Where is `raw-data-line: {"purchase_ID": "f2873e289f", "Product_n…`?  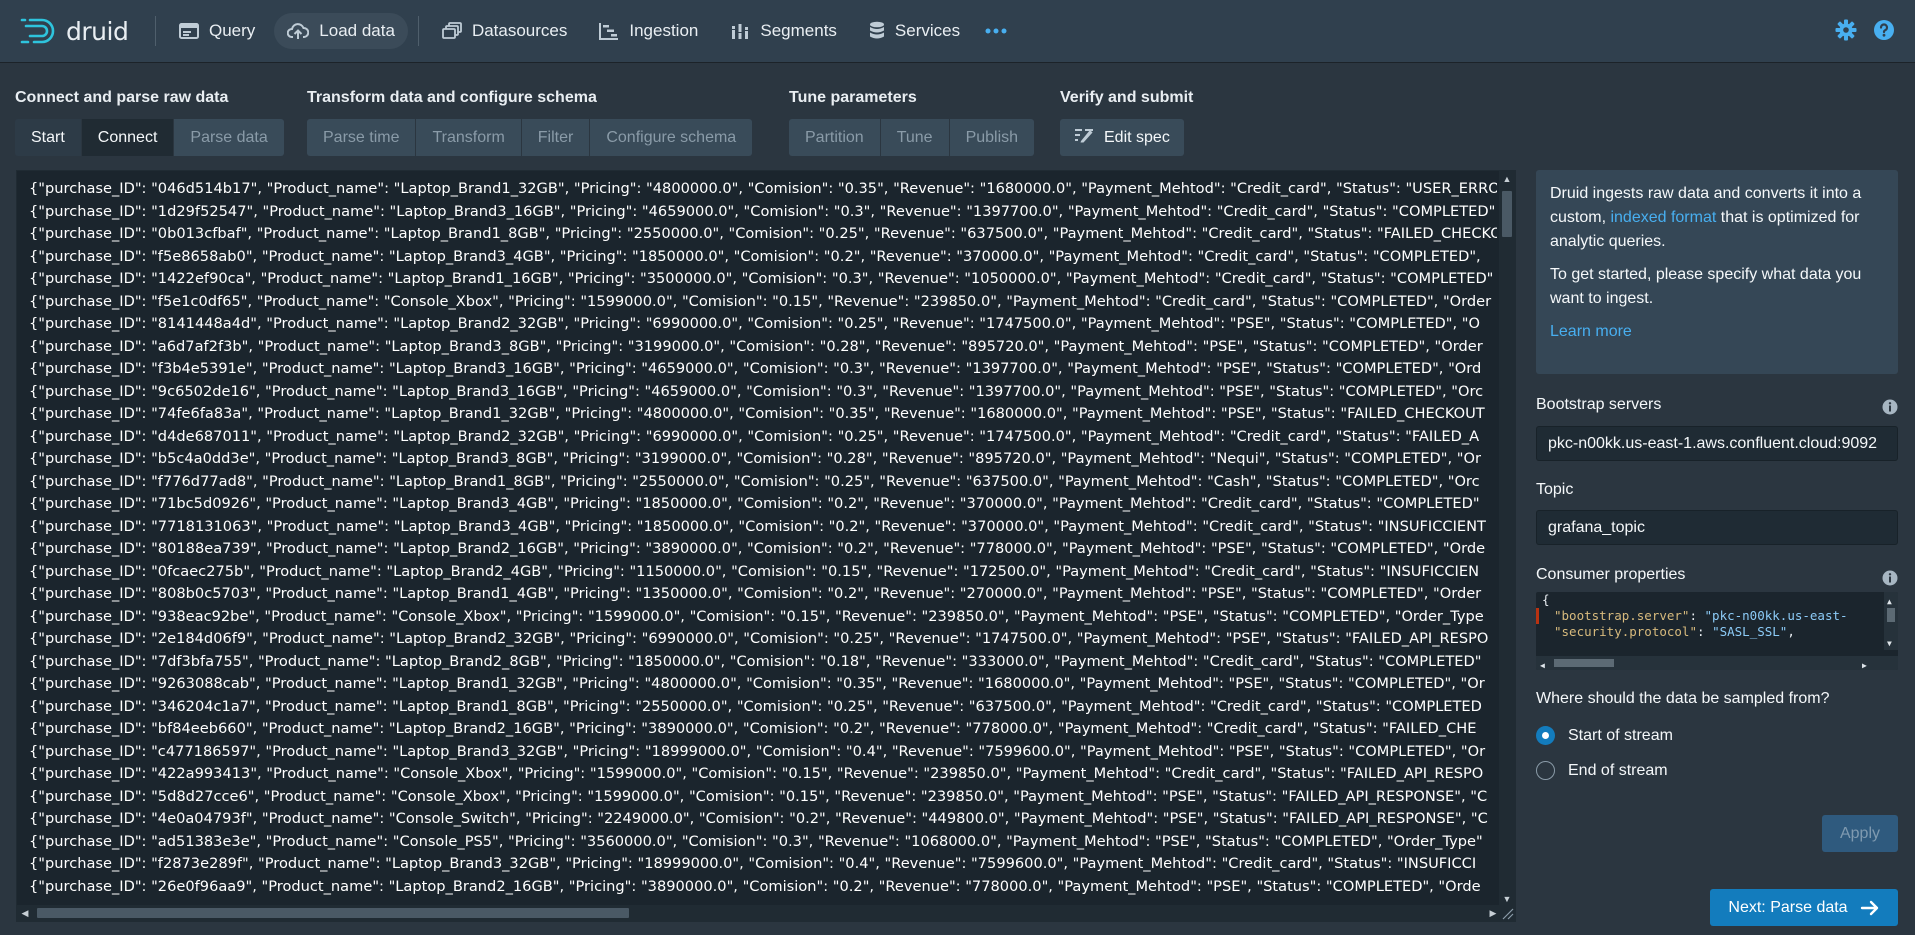
raw-data-line: {"purchase_ID": "f2873e289f", "Product_n… is located at coordinates (753, 863).